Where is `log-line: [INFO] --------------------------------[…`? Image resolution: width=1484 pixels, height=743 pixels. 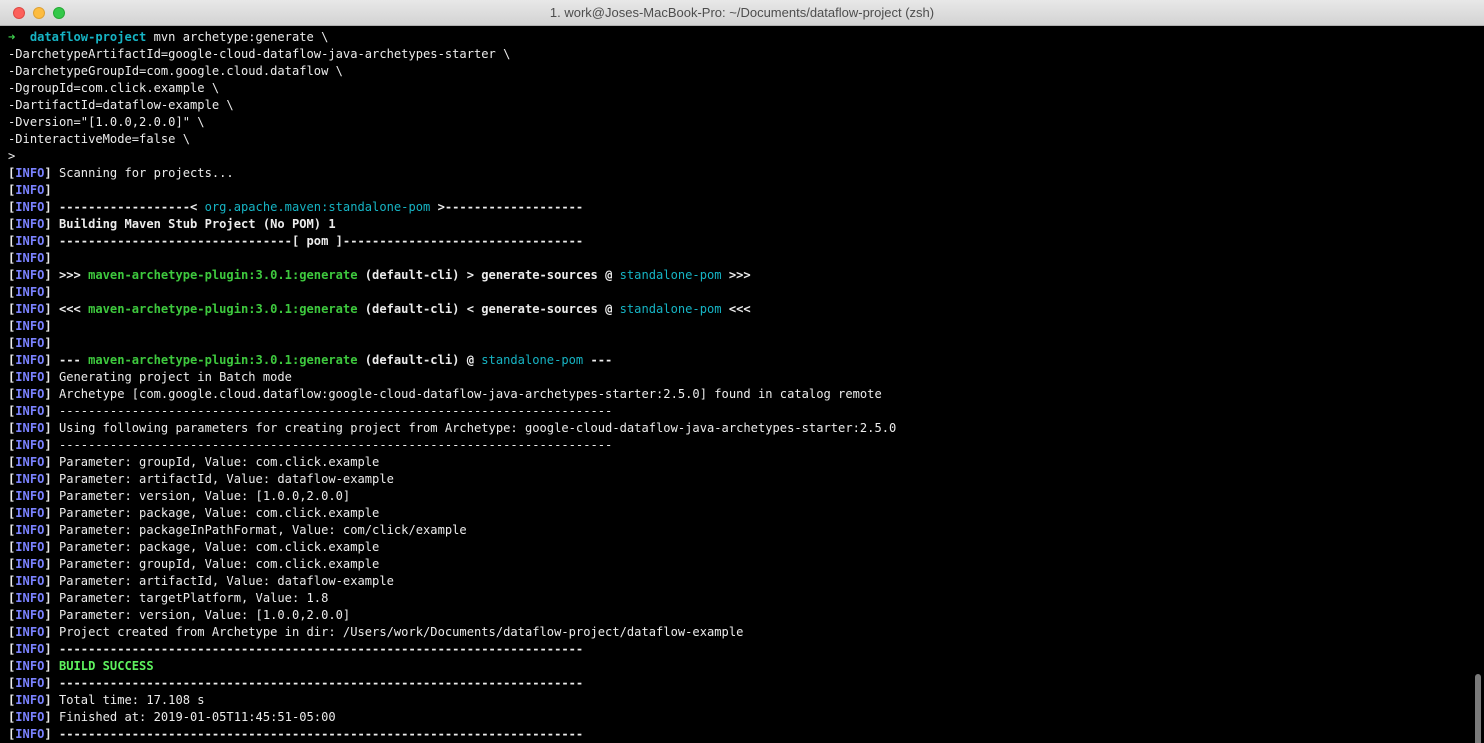 log-line: [INFO] --------------------------------[… is located at coordinates (296, 241).